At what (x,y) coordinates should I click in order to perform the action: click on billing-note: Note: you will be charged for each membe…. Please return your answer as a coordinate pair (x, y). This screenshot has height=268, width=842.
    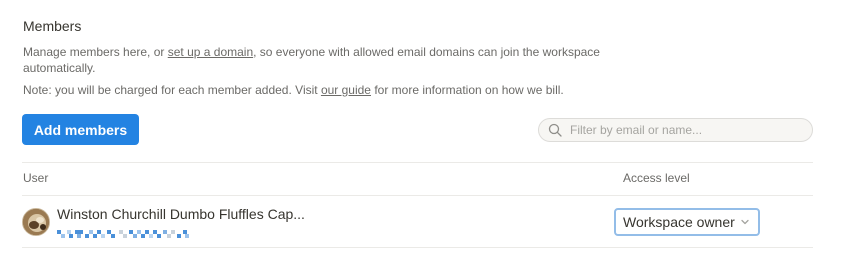
    Looking at the image, I should click on (293, 90).